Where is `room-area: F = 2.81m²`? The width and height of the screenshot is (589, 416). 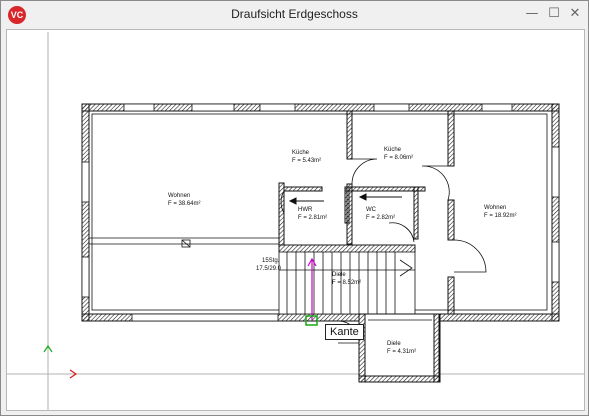
room-area: F = 2.81m² is located at coordinates (312, 218).